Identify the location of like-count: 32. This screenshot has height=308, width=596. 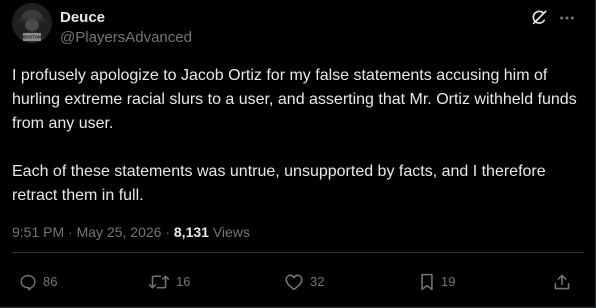
(317, 281).